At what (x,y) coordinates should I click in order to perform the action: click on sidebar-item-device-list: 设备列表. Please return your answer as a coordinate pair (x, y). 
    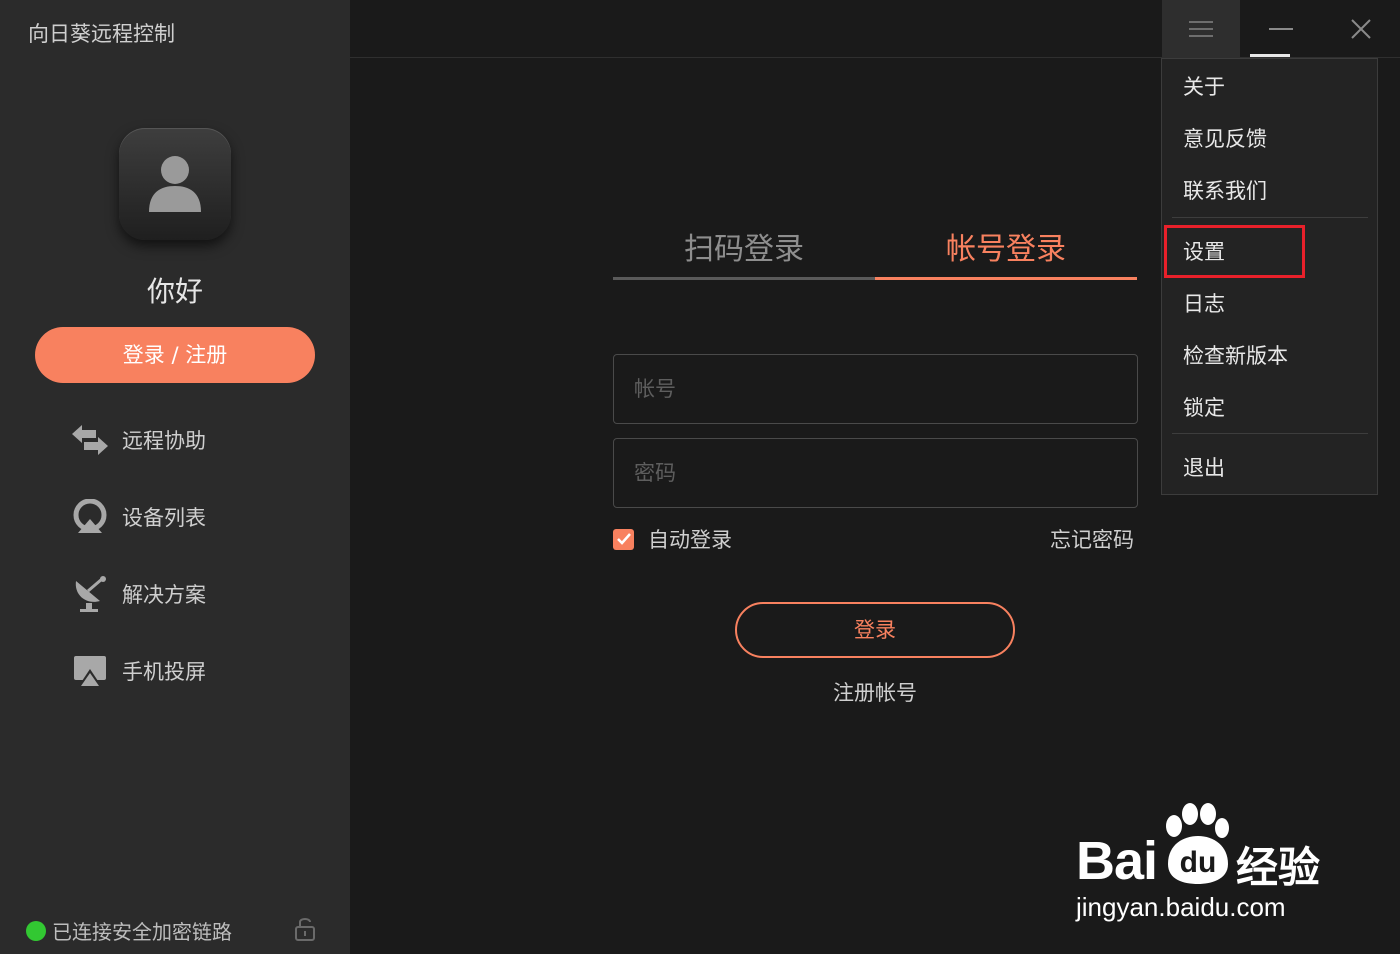
    Looking at the image, I should click on (138, 517).